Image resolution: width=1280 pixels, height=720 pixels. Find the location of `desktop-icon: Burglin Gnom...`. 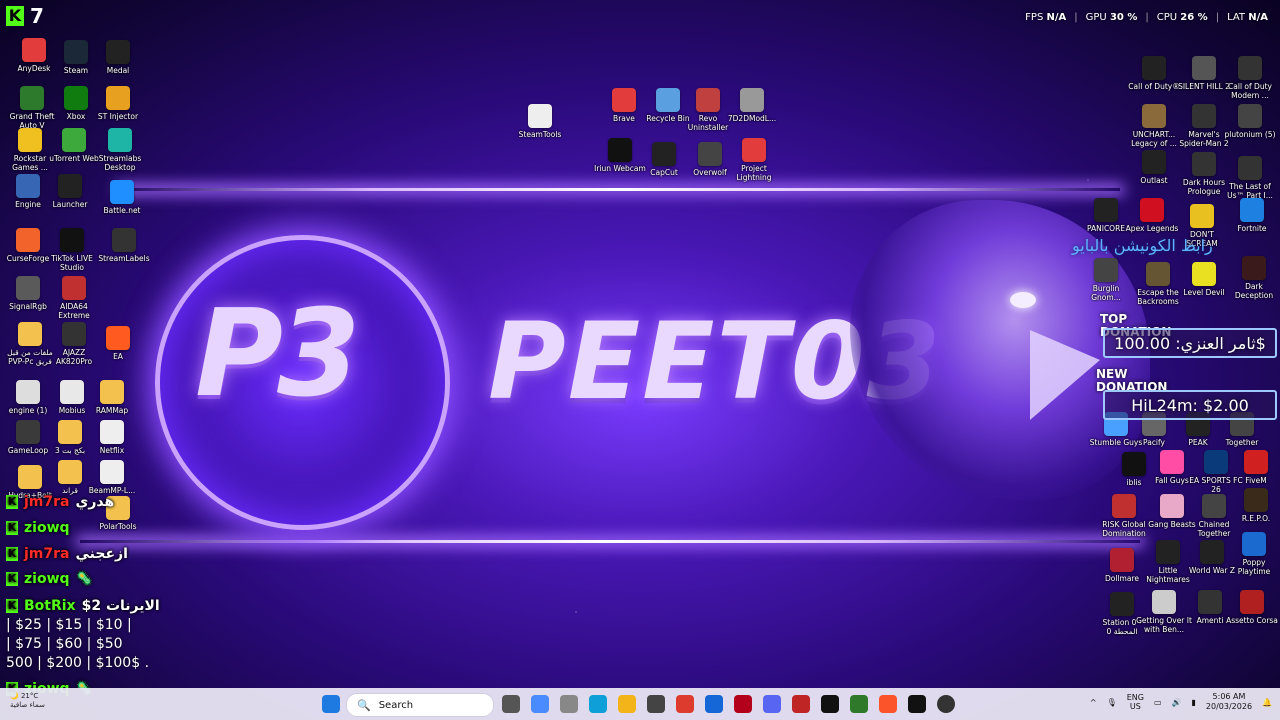

desktop-icon: Burglin Gnom... is located at coordinates (1106, 280).